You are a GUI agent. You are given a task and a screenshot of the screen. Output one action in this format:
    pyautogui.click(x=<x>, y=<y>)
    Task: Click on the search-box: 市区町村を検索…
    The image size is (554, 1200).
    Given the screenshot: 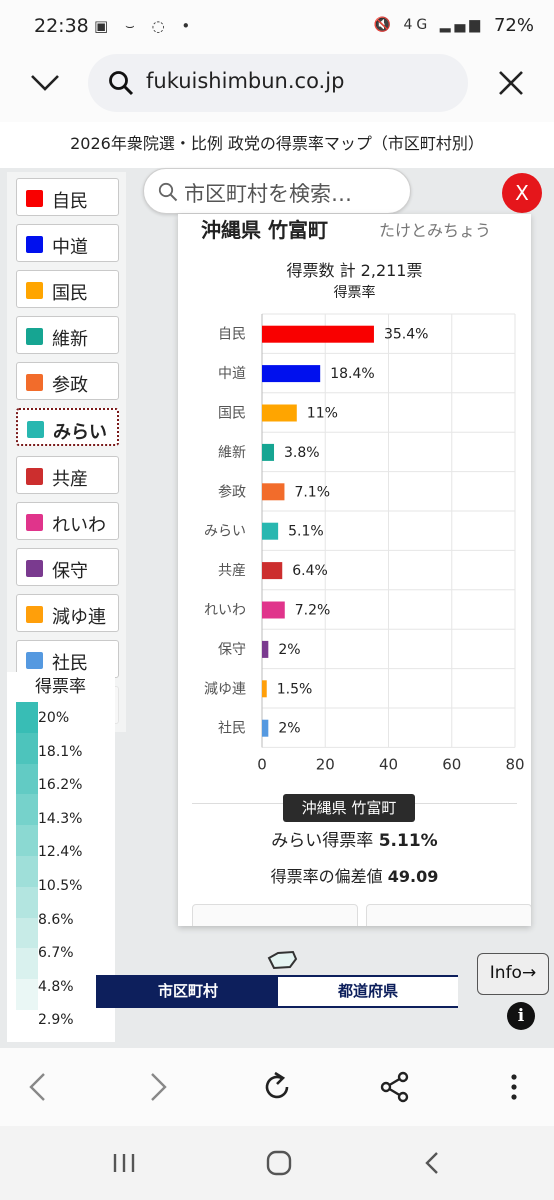 What is the action you would take?
    pyautogui.click(x=277, y=191)
    